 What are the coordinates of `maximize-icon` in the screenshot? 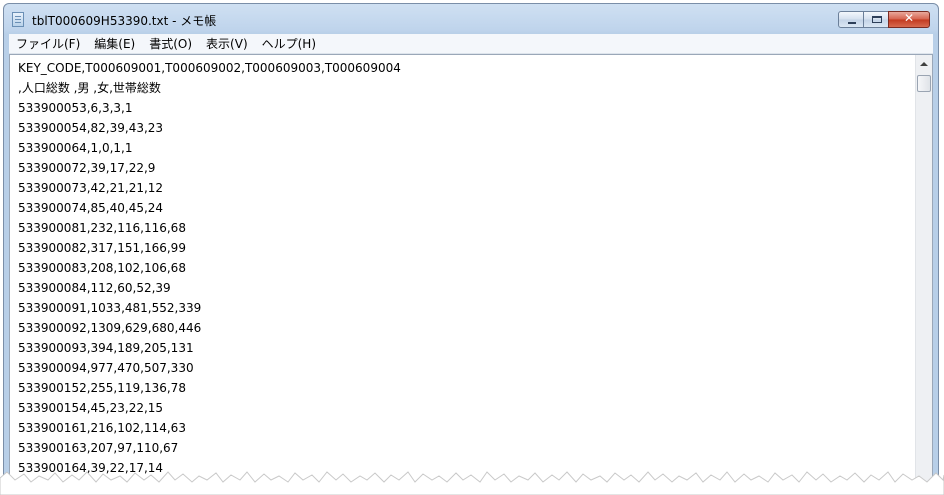 It's located at (877, 19).